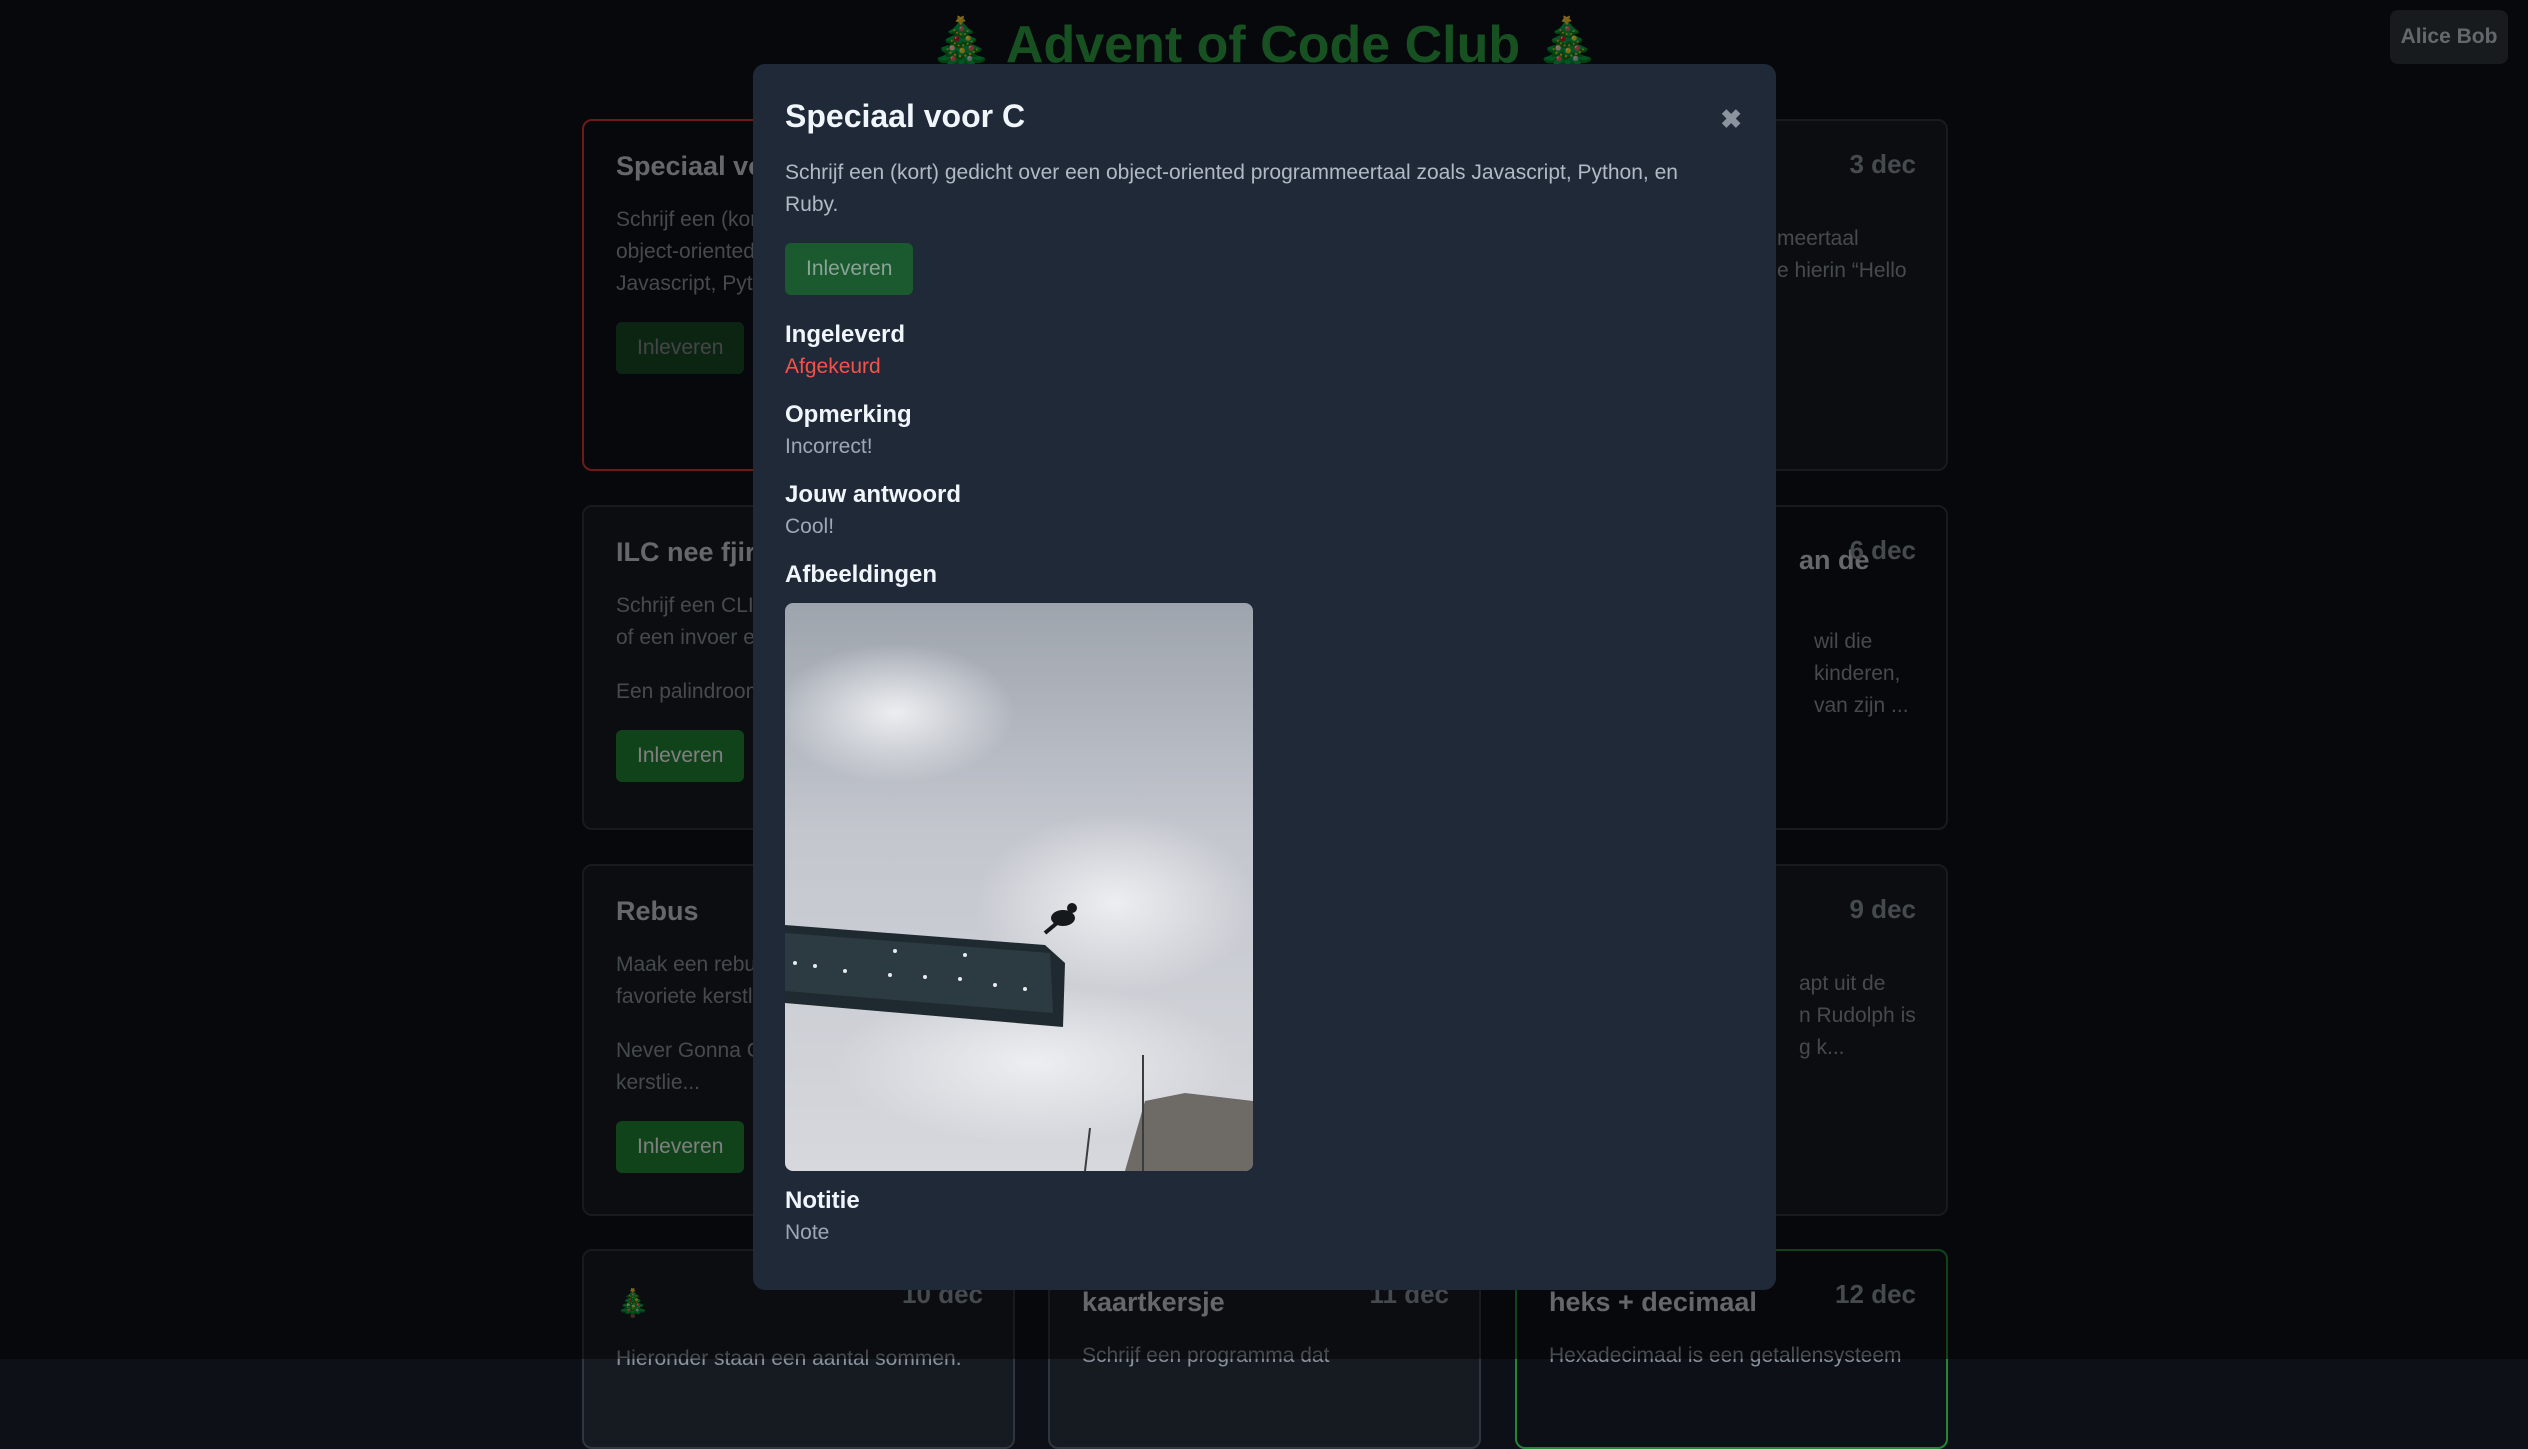  I want to click on images-heading: Afbeeldingen, so click(861, 574).